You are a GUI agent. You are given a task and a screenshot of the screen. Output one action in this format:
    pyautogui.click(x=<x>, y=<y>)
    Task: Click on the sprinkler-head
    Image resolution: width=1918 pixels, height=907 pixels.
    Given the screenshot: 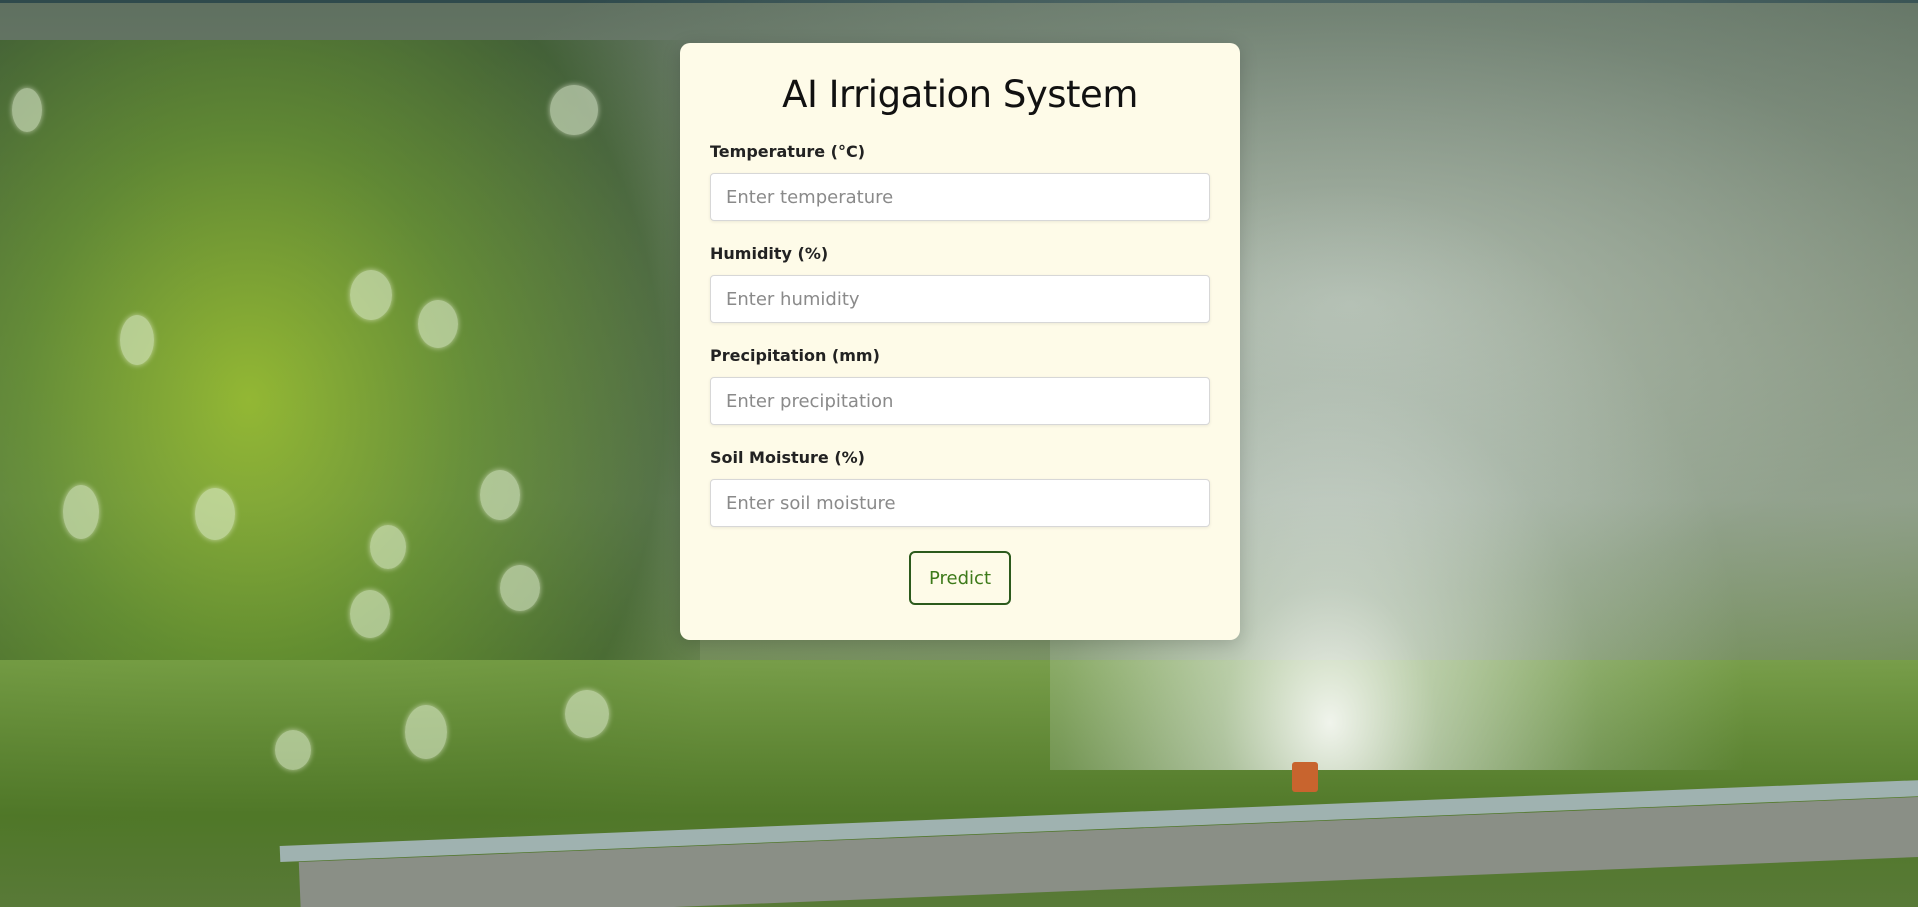 What is the action you would take?
    pyautogui.click(x=1305, y=777)
    